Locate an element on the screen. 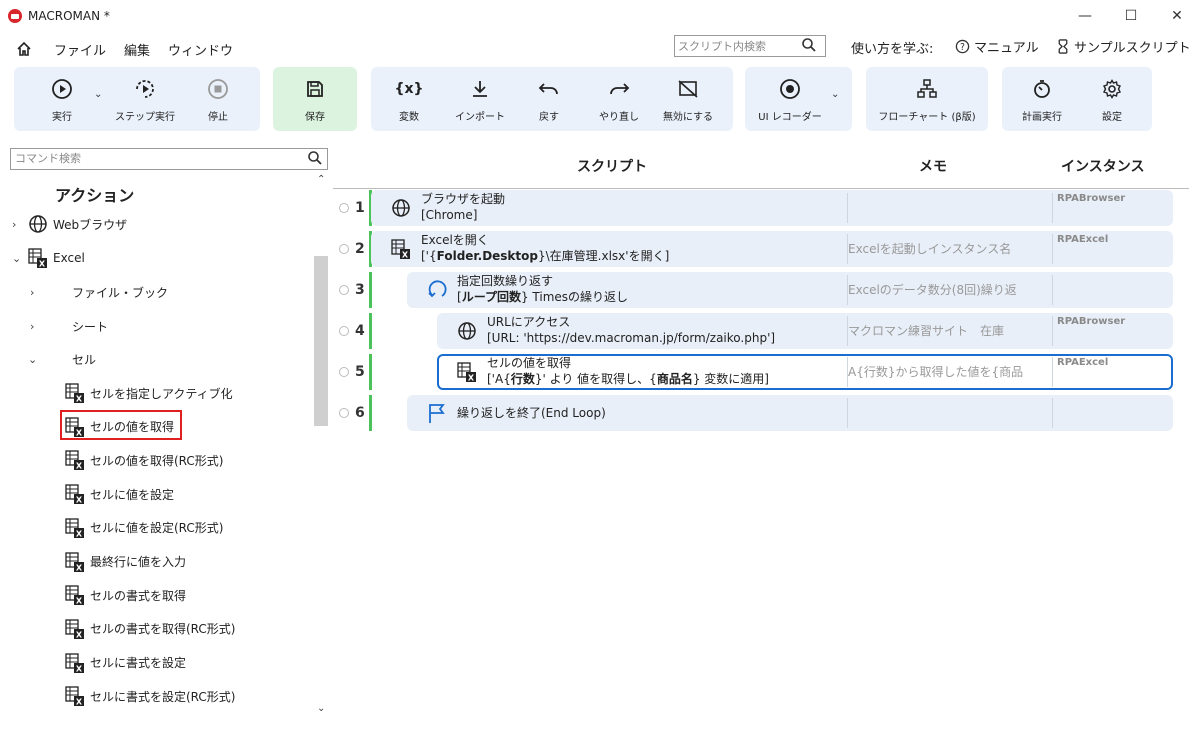  run-button: 実行 is located at coordinates (62, 99).